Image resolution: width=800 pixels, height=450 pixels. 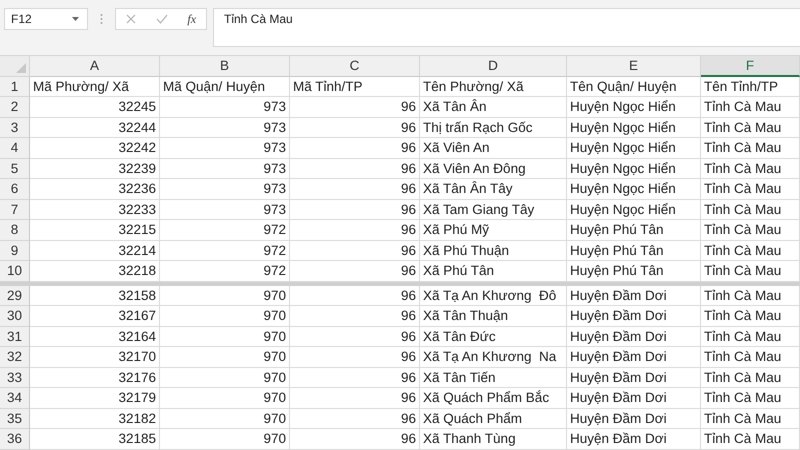 What do you see at coordinates (355, 86) in the screenshot?
I see `header-cell: Mã Tỉnh/TP` at bounding box center [355, 86].